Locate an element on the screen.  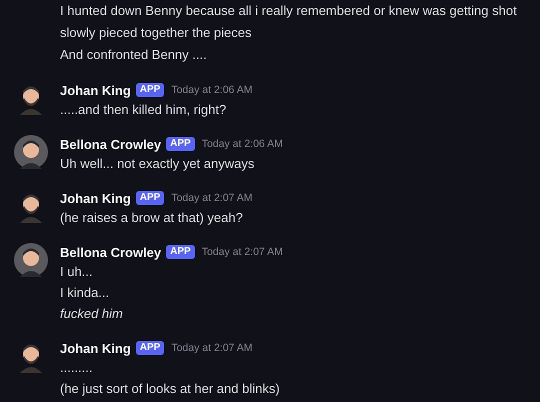
message-text: Uh well... not exactly yet anyways is located at coordinates (158, 164).